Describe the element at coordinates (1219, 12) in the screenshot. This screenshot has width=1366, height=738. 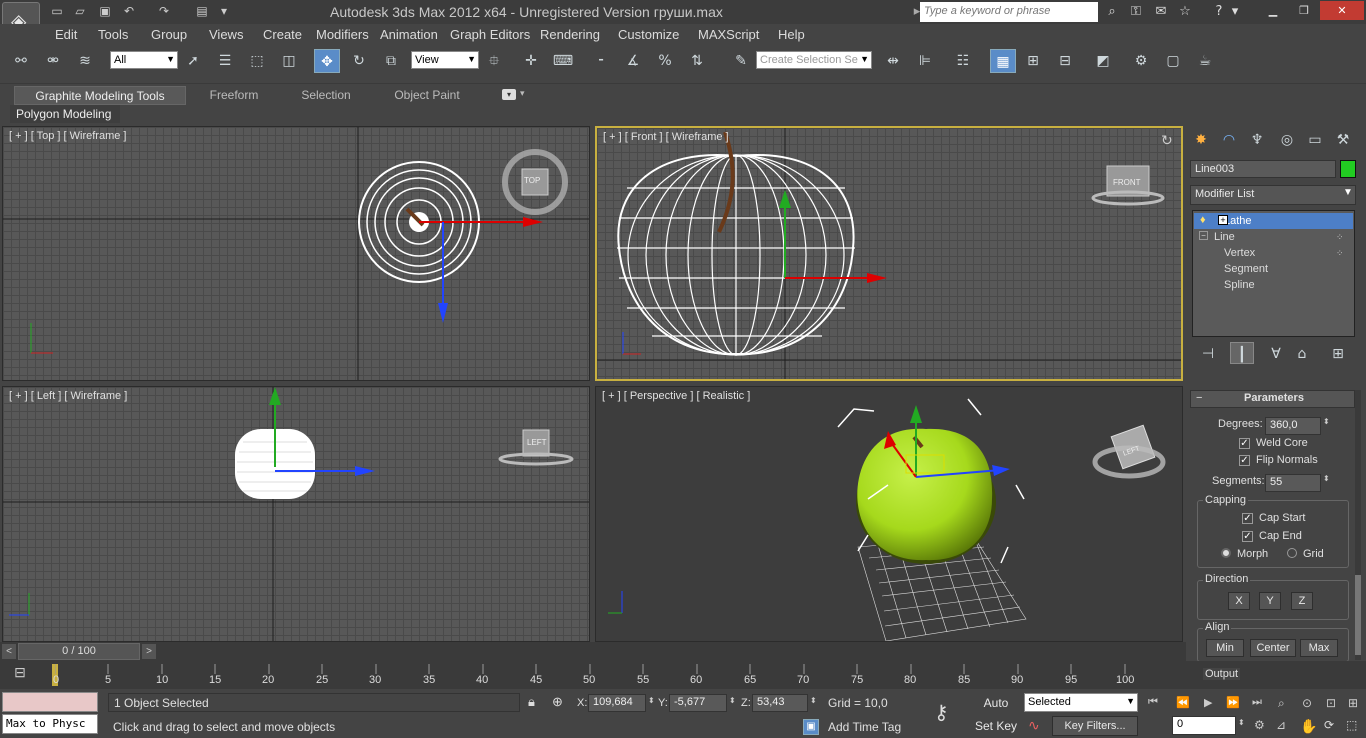
I see `help-icon: ?` at that location.